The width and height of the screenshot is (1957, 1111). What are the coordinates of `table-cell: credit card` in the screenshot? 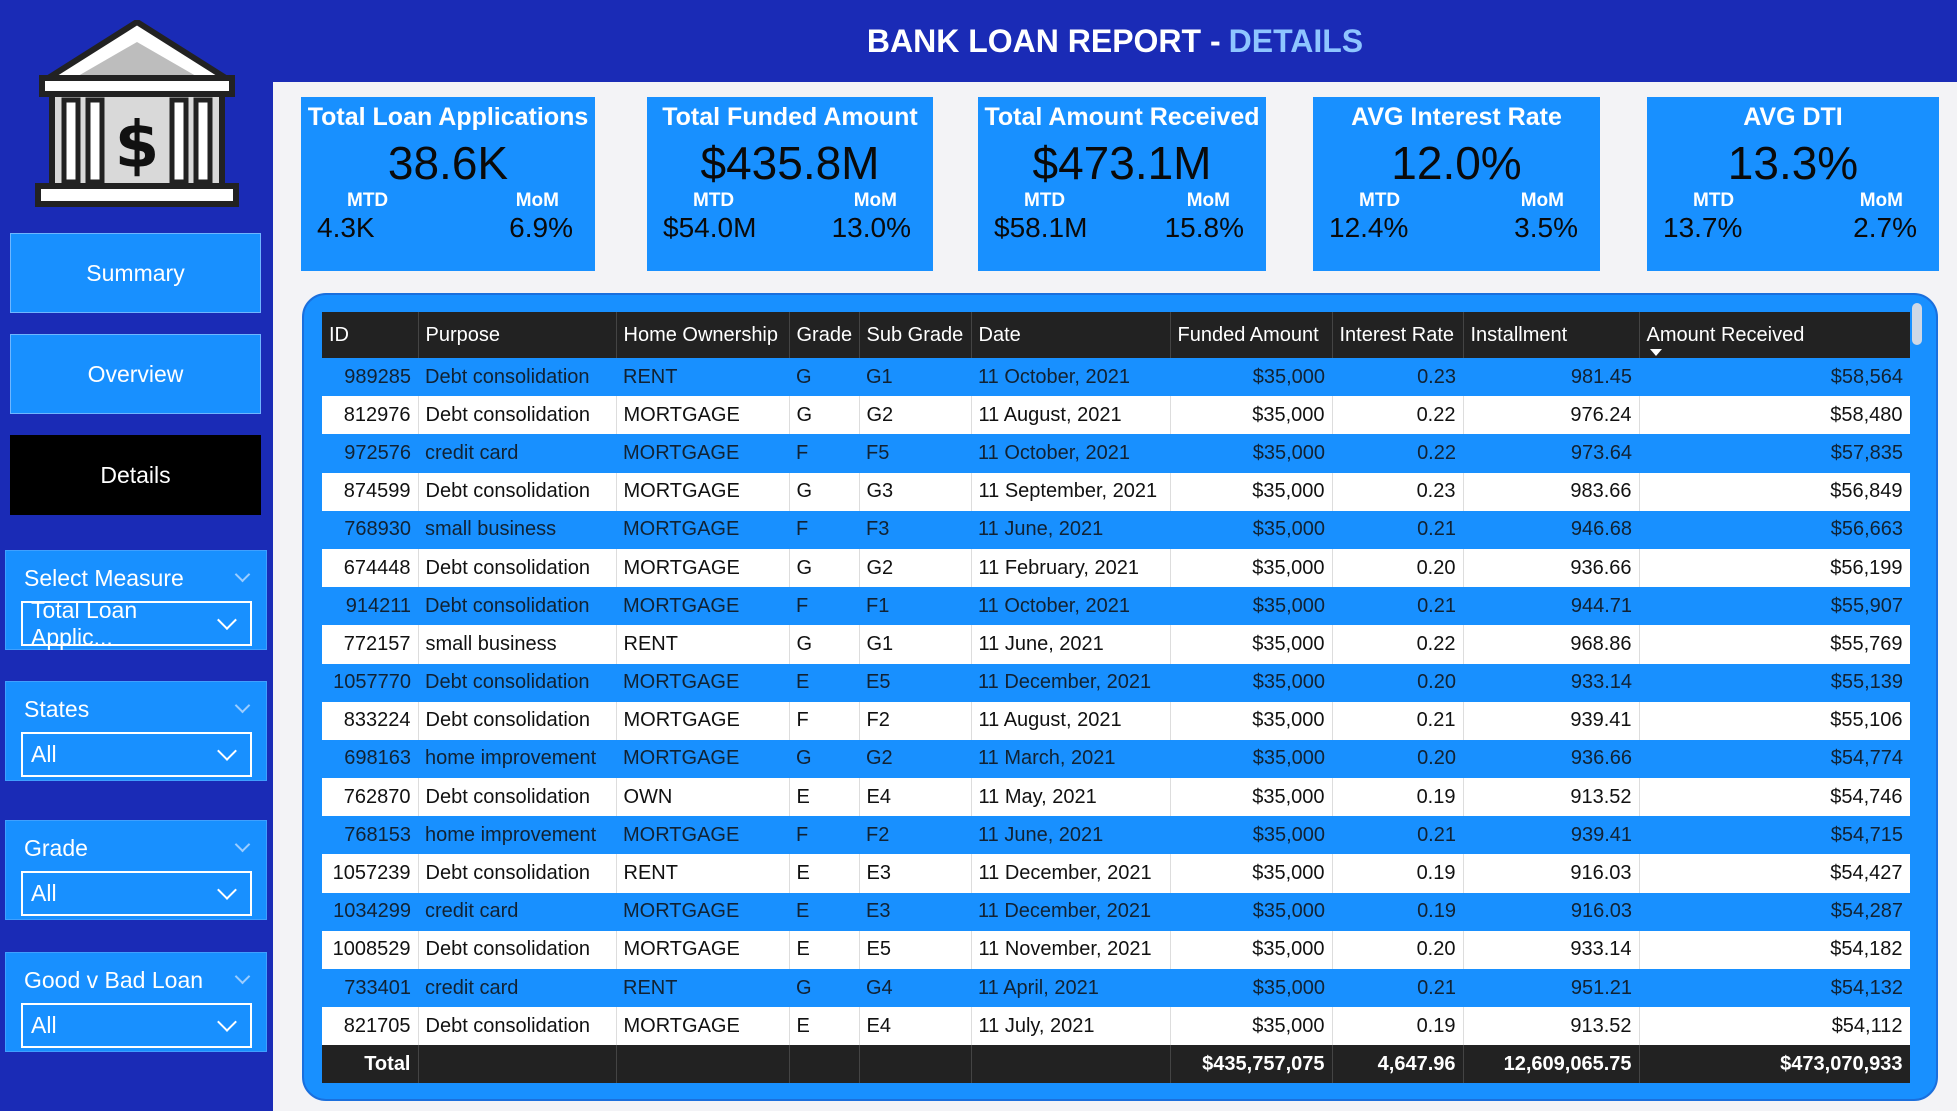 It's located at (517, 911).